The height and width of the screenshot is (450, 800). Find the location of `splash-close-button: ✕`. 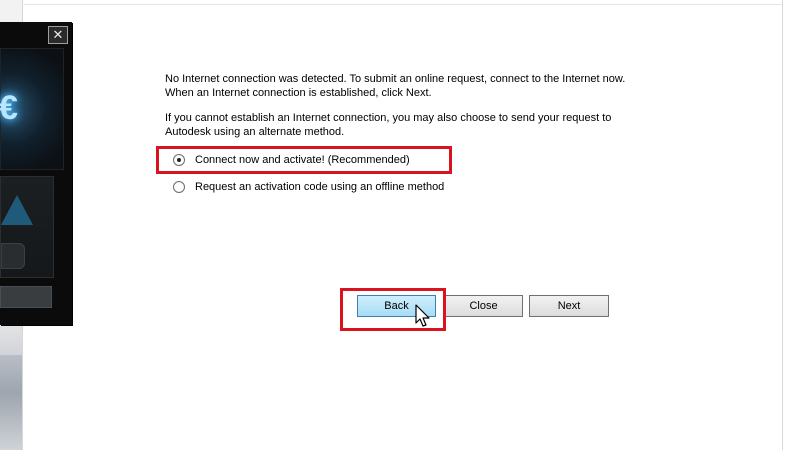

splash-close-button: ✕ is located at coordinates (58, 35).